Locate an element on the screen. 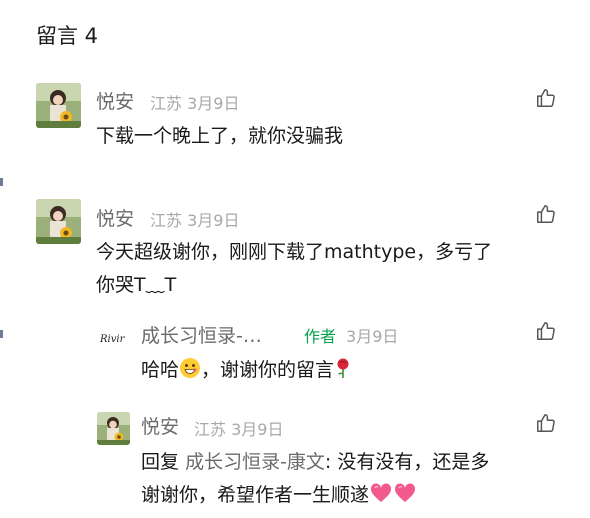 The width and height of the screenshot is (590, 518). author-avatar: Rivir is located at coordinates (114, 337).